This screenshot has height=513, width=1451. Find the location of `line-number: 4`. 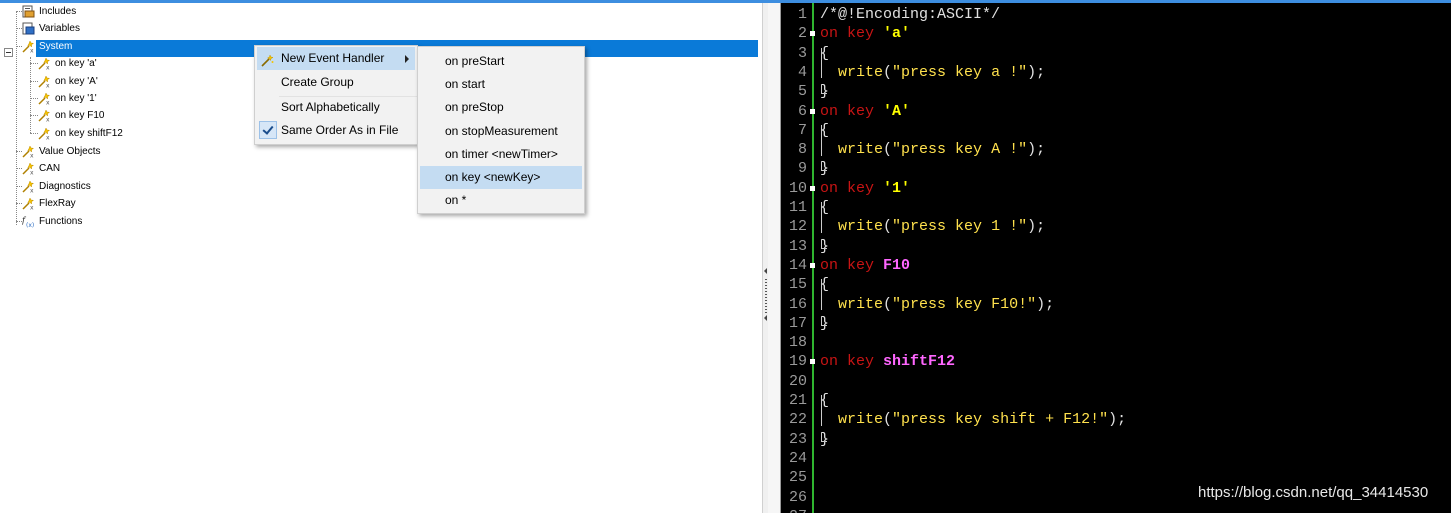

line-number: 4 is located at coordinates (802, 72).